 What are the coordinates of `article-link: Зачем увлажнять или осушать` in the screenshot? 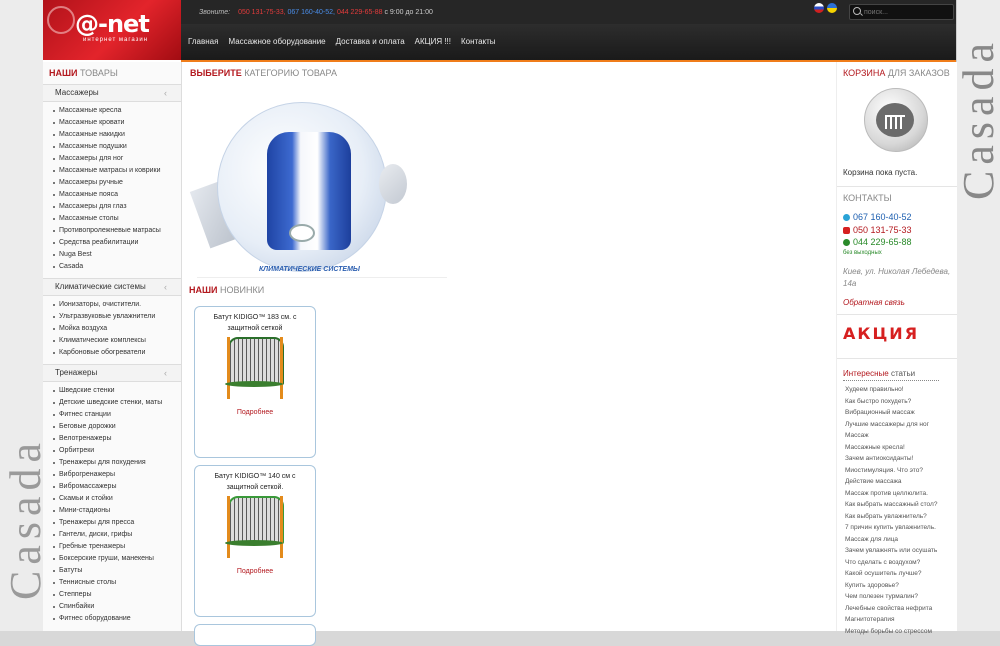 It's located at (891, 551).